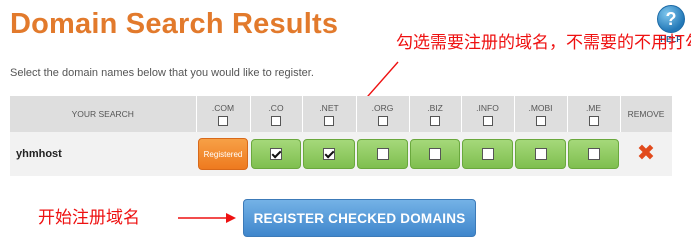 This screenshot has height=246, width=691. I want to click on tld-header-info: .INFO, so click(488, 114).